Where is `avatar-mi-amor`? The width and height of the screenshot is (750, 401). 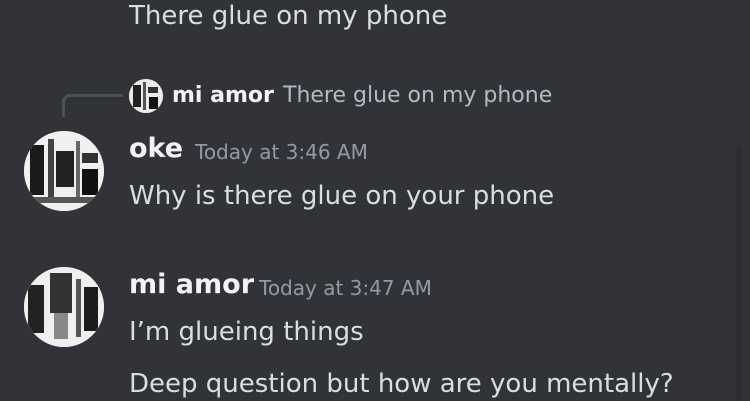 avatar-mi-amor is located at coordinates (64, 307).